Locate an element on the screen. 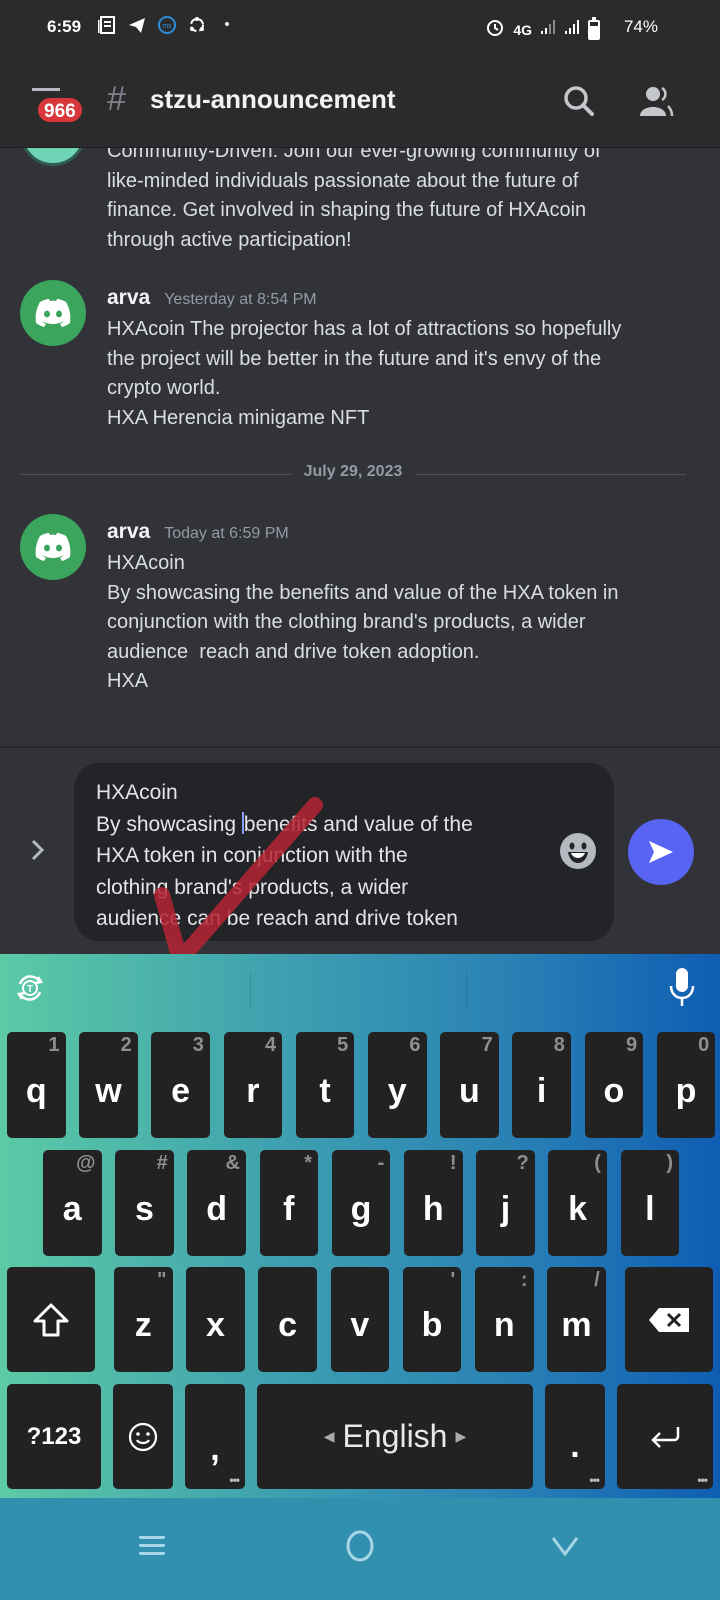  key-x: x is located at coordinates (215, 1319).